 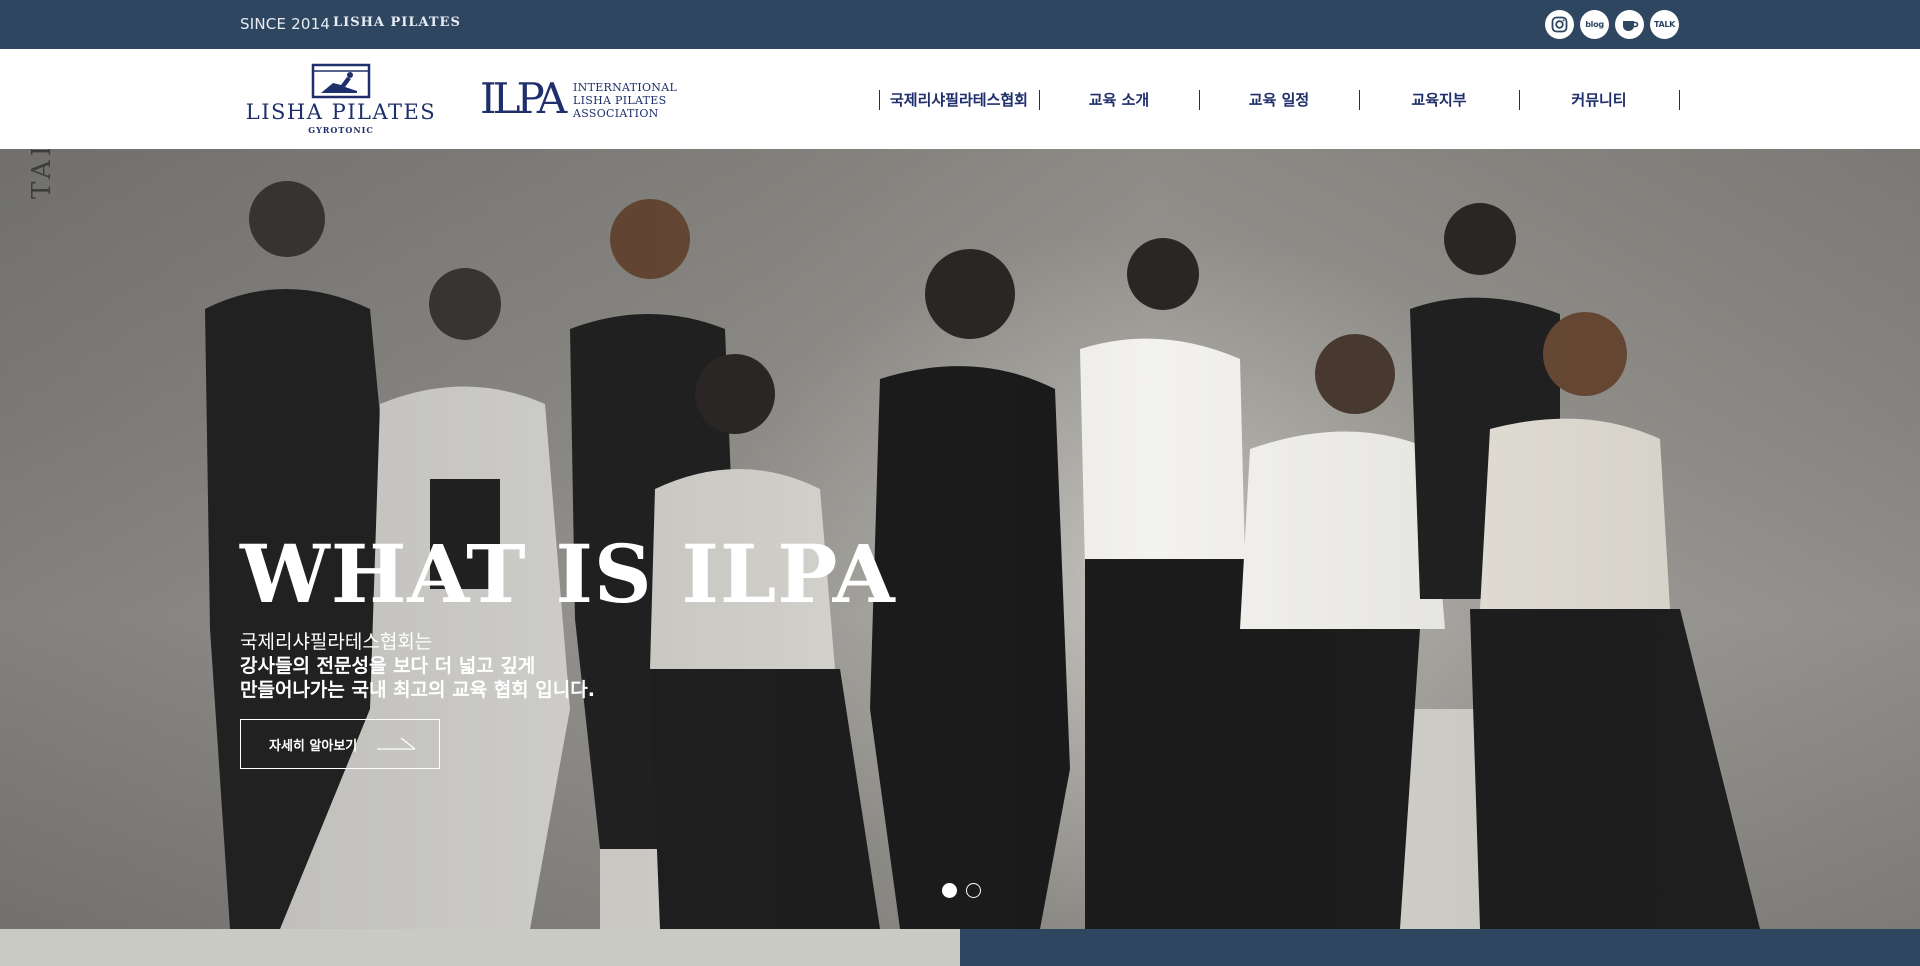 What do you see at coordinates (341, 81) in the screenshot?
I see `reformer-icon` at bounding box center [341, 81].